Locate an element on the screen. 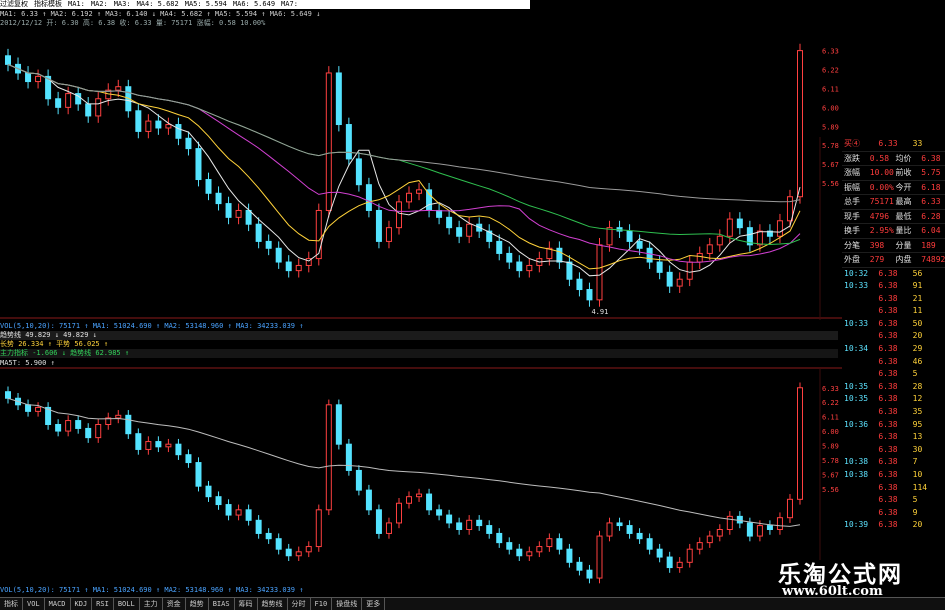  quote-head: 买④ 6.33 33 is located at coordinates (893, 144).